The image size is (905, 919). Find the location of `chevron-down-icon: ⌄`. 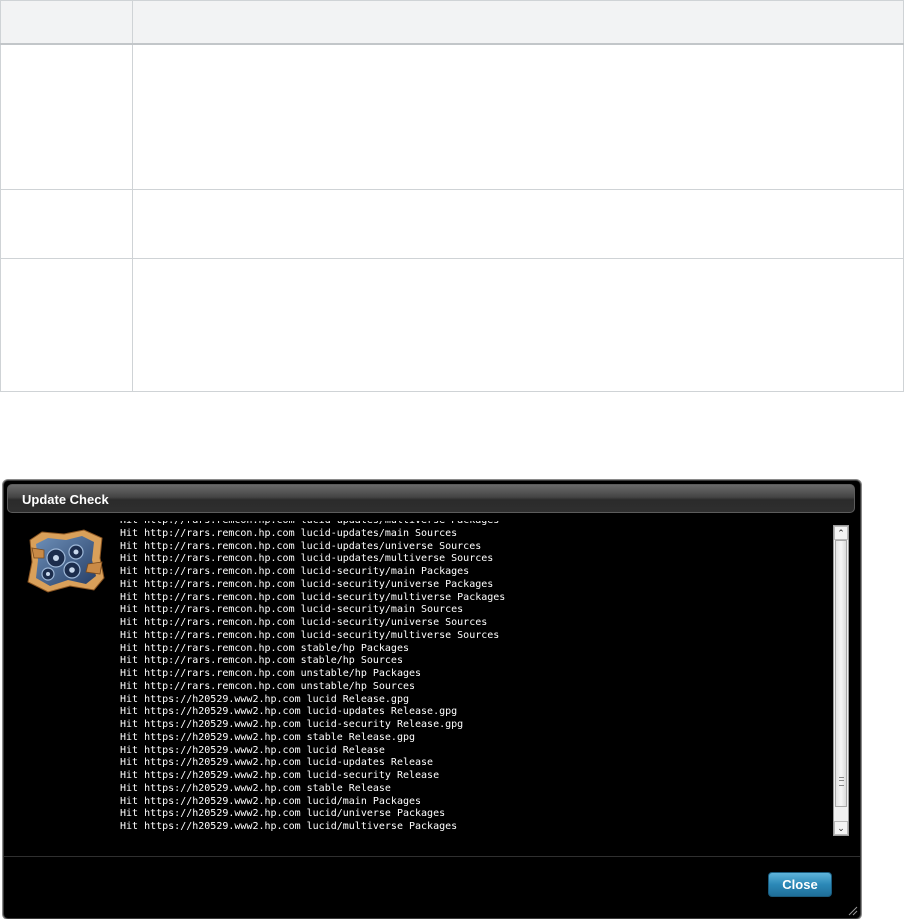

chevron-down-icon: ⌄ is located at coordinates (841, 828).